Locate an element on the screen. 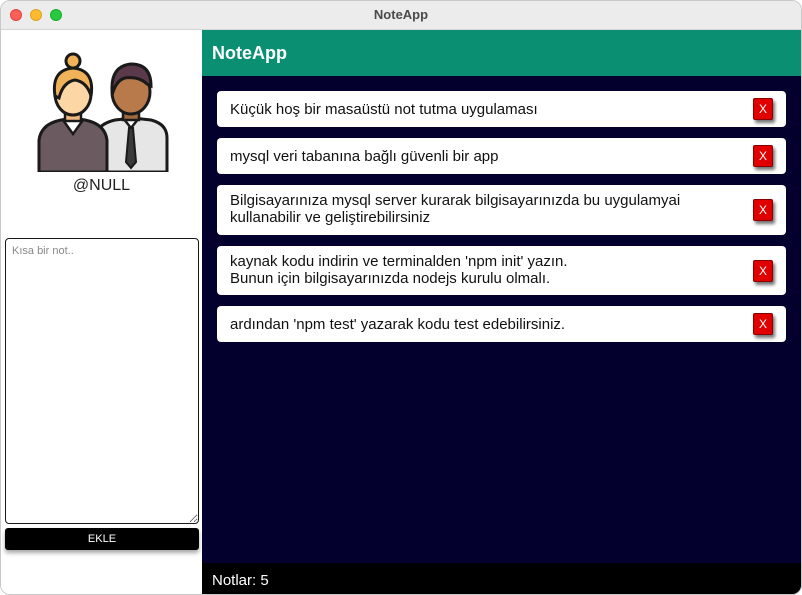 The height and width of the screenshot is (595, 802). title-bar: NoteApp is located at coordinates (401, 15).